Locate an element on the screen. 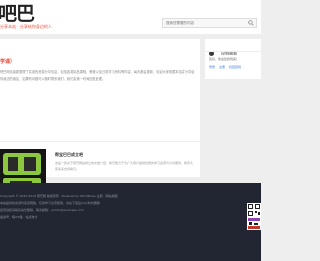 This screenshot has width=320, height=261. control-panel: 控制面板 您好，欢迎您的到来！ 登录 注册 找回密码 is located at coordinates (233, 59).